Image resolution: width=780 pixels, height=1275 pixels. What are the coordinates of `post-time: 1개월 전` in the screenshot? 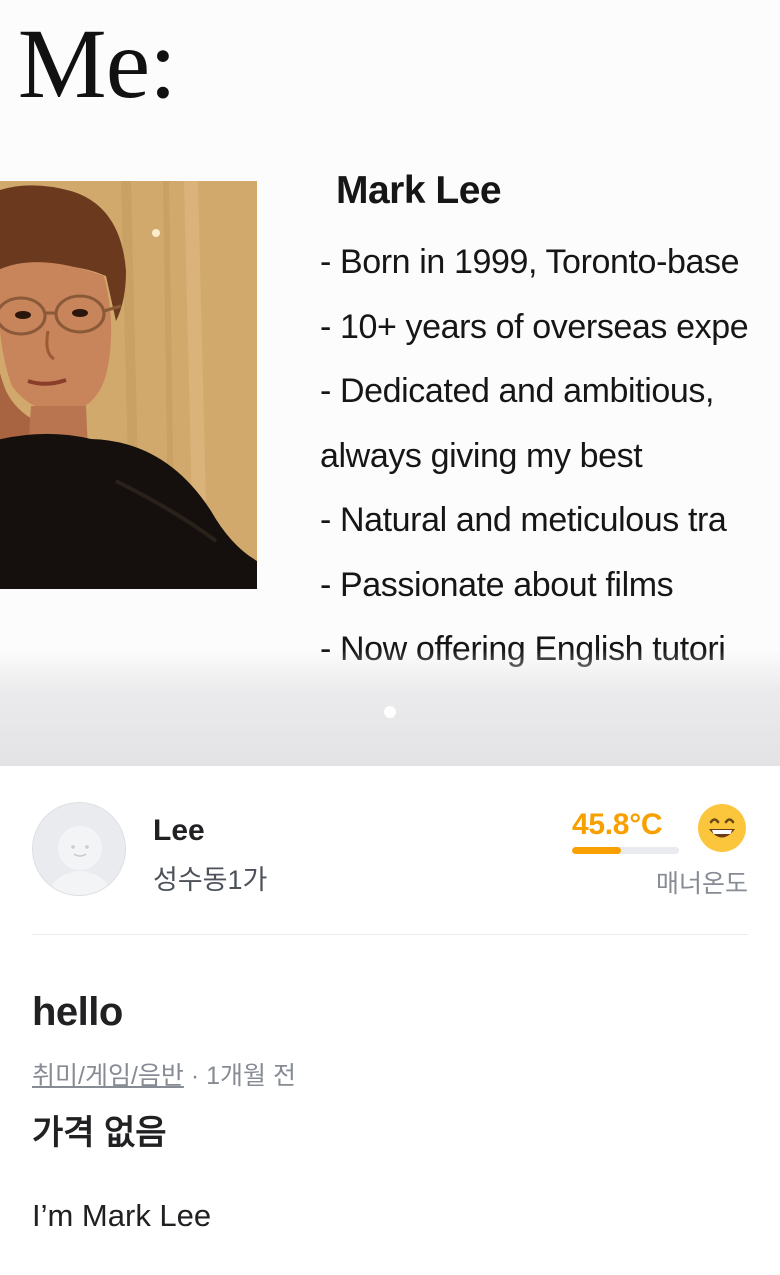 It's located at (251, 1076).